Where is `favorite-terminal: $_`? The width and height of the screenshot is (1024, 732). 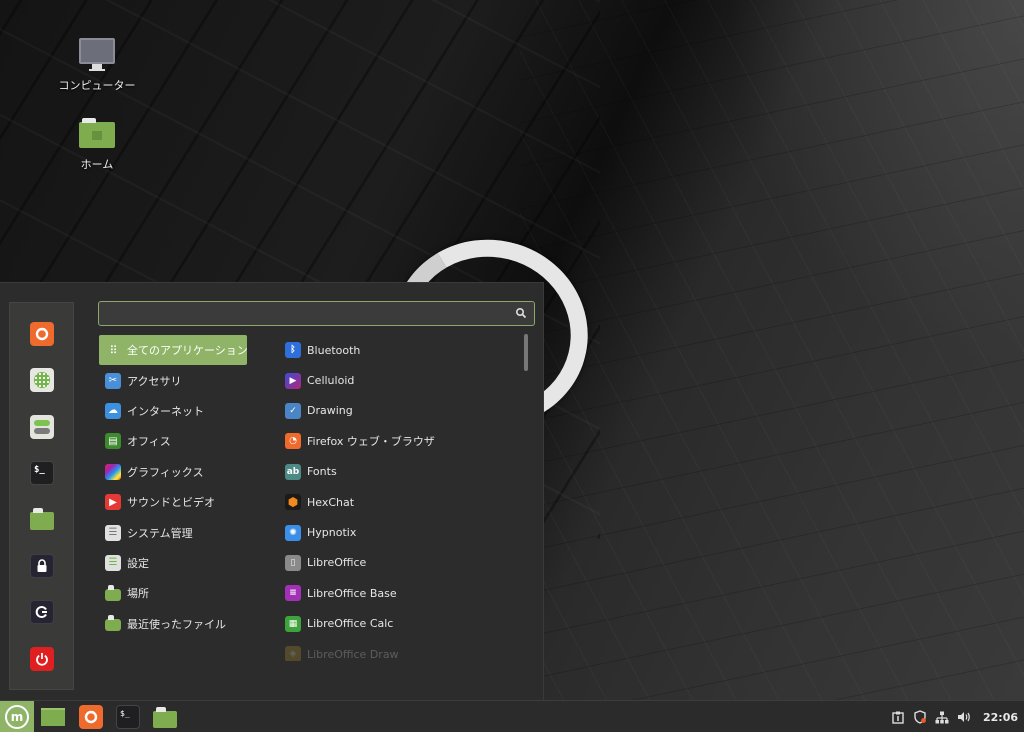 favorite-terminal: $_ is located at coordinates (42, 473).